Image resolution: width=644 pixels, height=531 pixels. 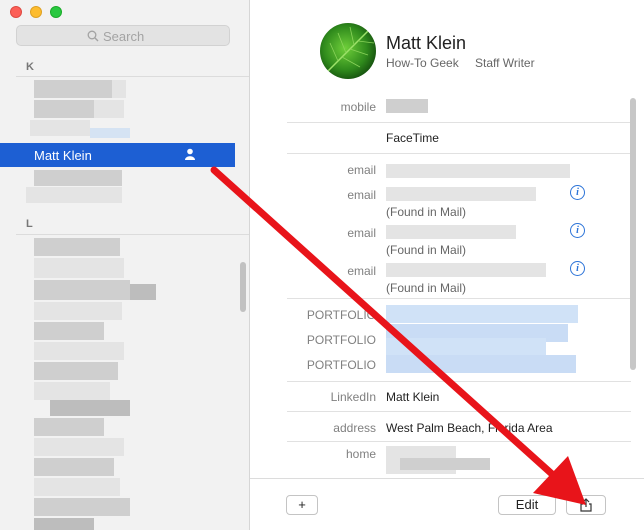 I want to click on bottom-toolbar: + Edit, so click(x=447, y=504).